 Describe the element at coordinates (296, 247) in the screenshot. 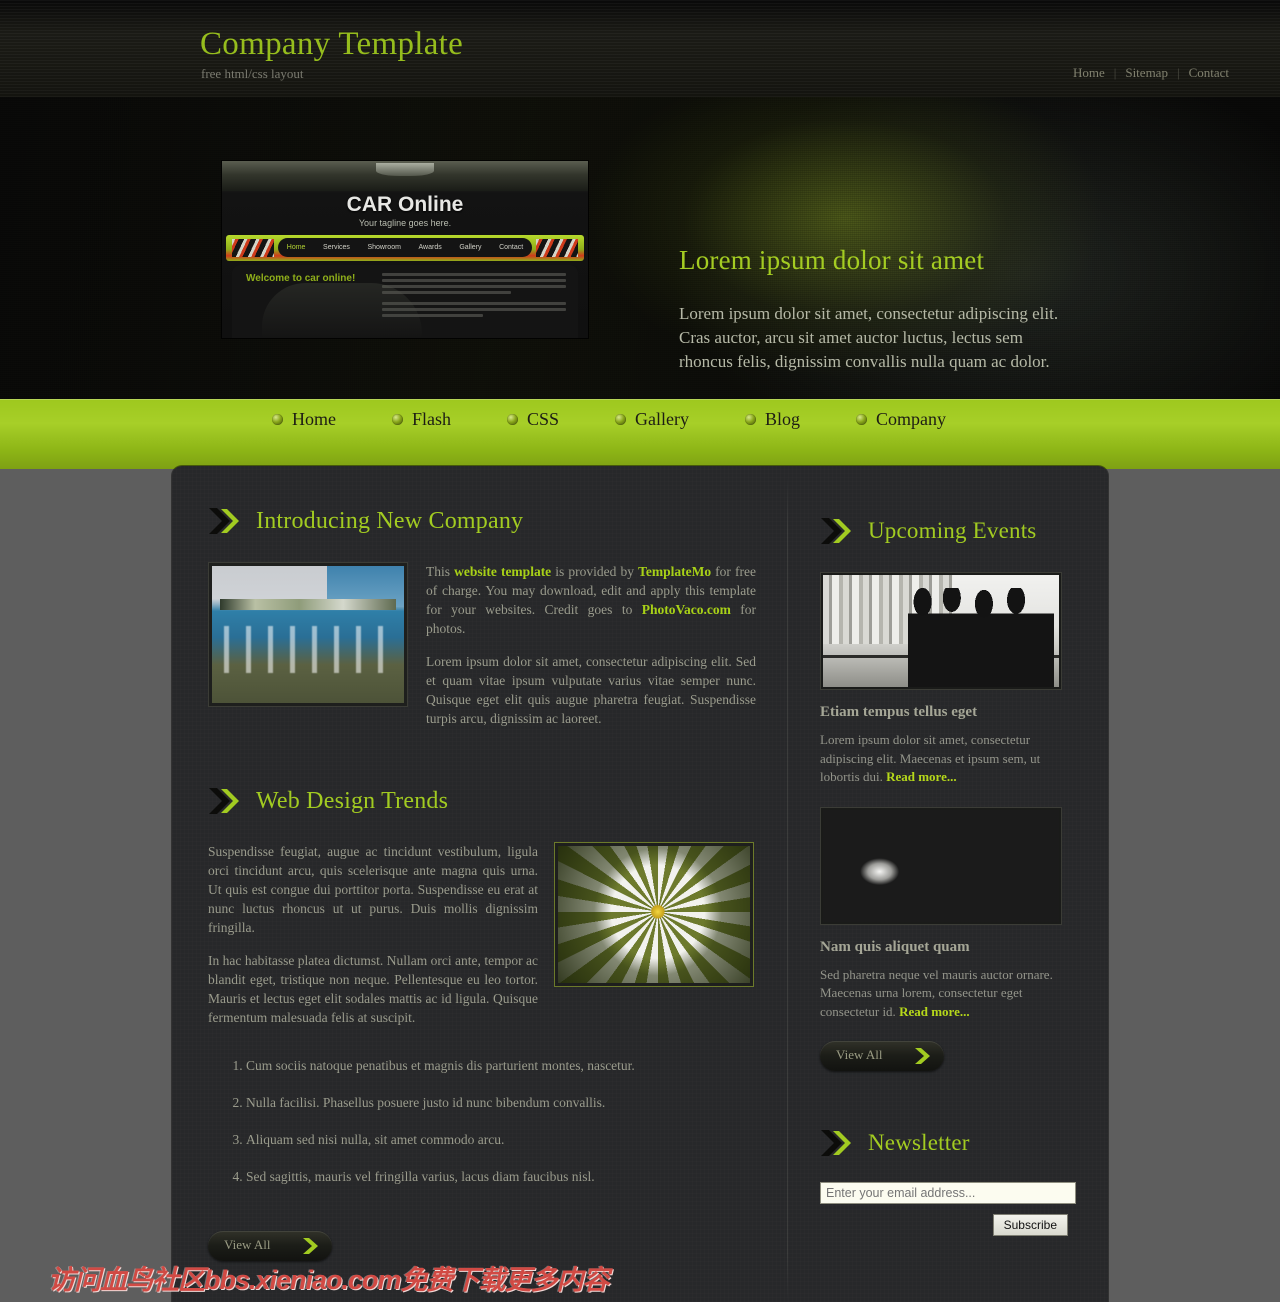

I see `screenshot-nav-home: Home` at that location.